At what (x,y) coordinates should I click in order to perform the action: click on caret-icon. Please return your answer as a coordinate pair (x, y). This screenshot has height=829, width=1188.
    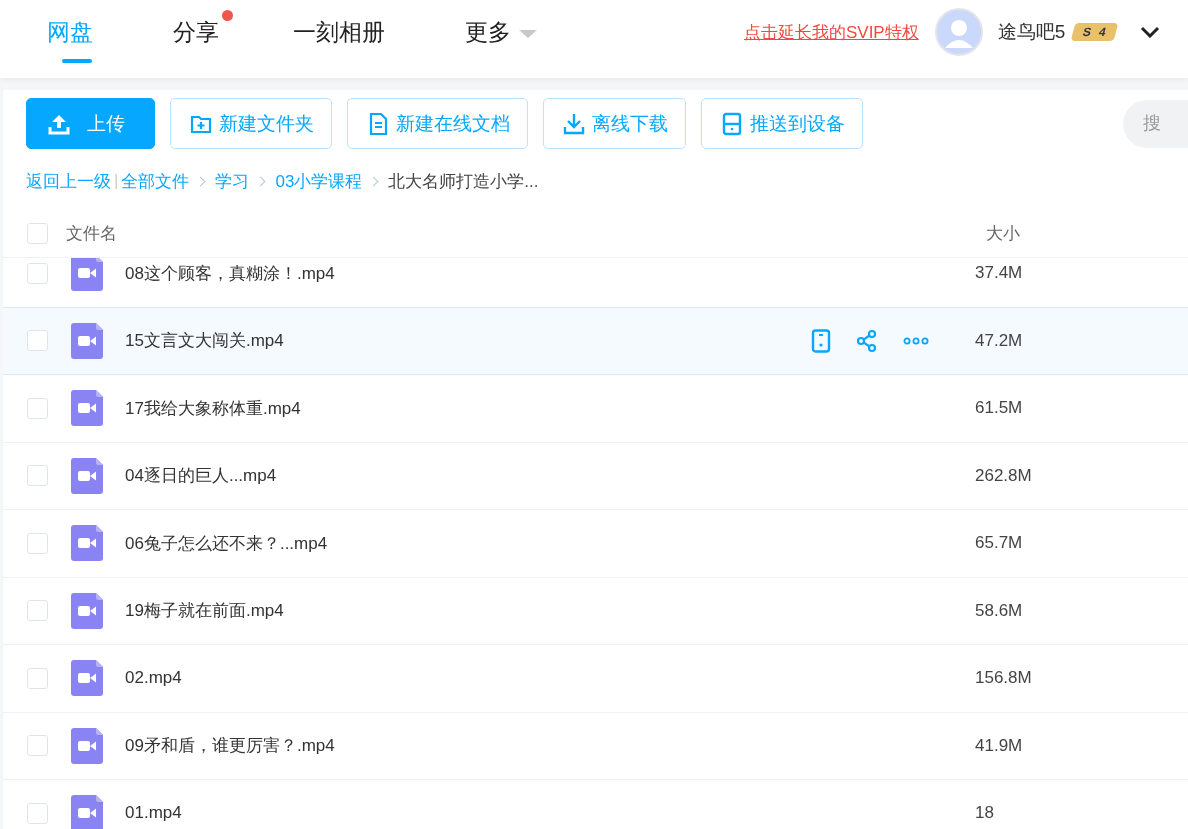
    Looking at the image, I should click on (528, 33).